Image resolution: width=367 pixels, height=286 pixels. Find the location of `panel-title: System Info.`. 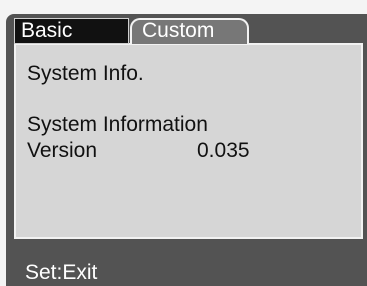

panel-title: System Info. is located at coordinates (85, 73).